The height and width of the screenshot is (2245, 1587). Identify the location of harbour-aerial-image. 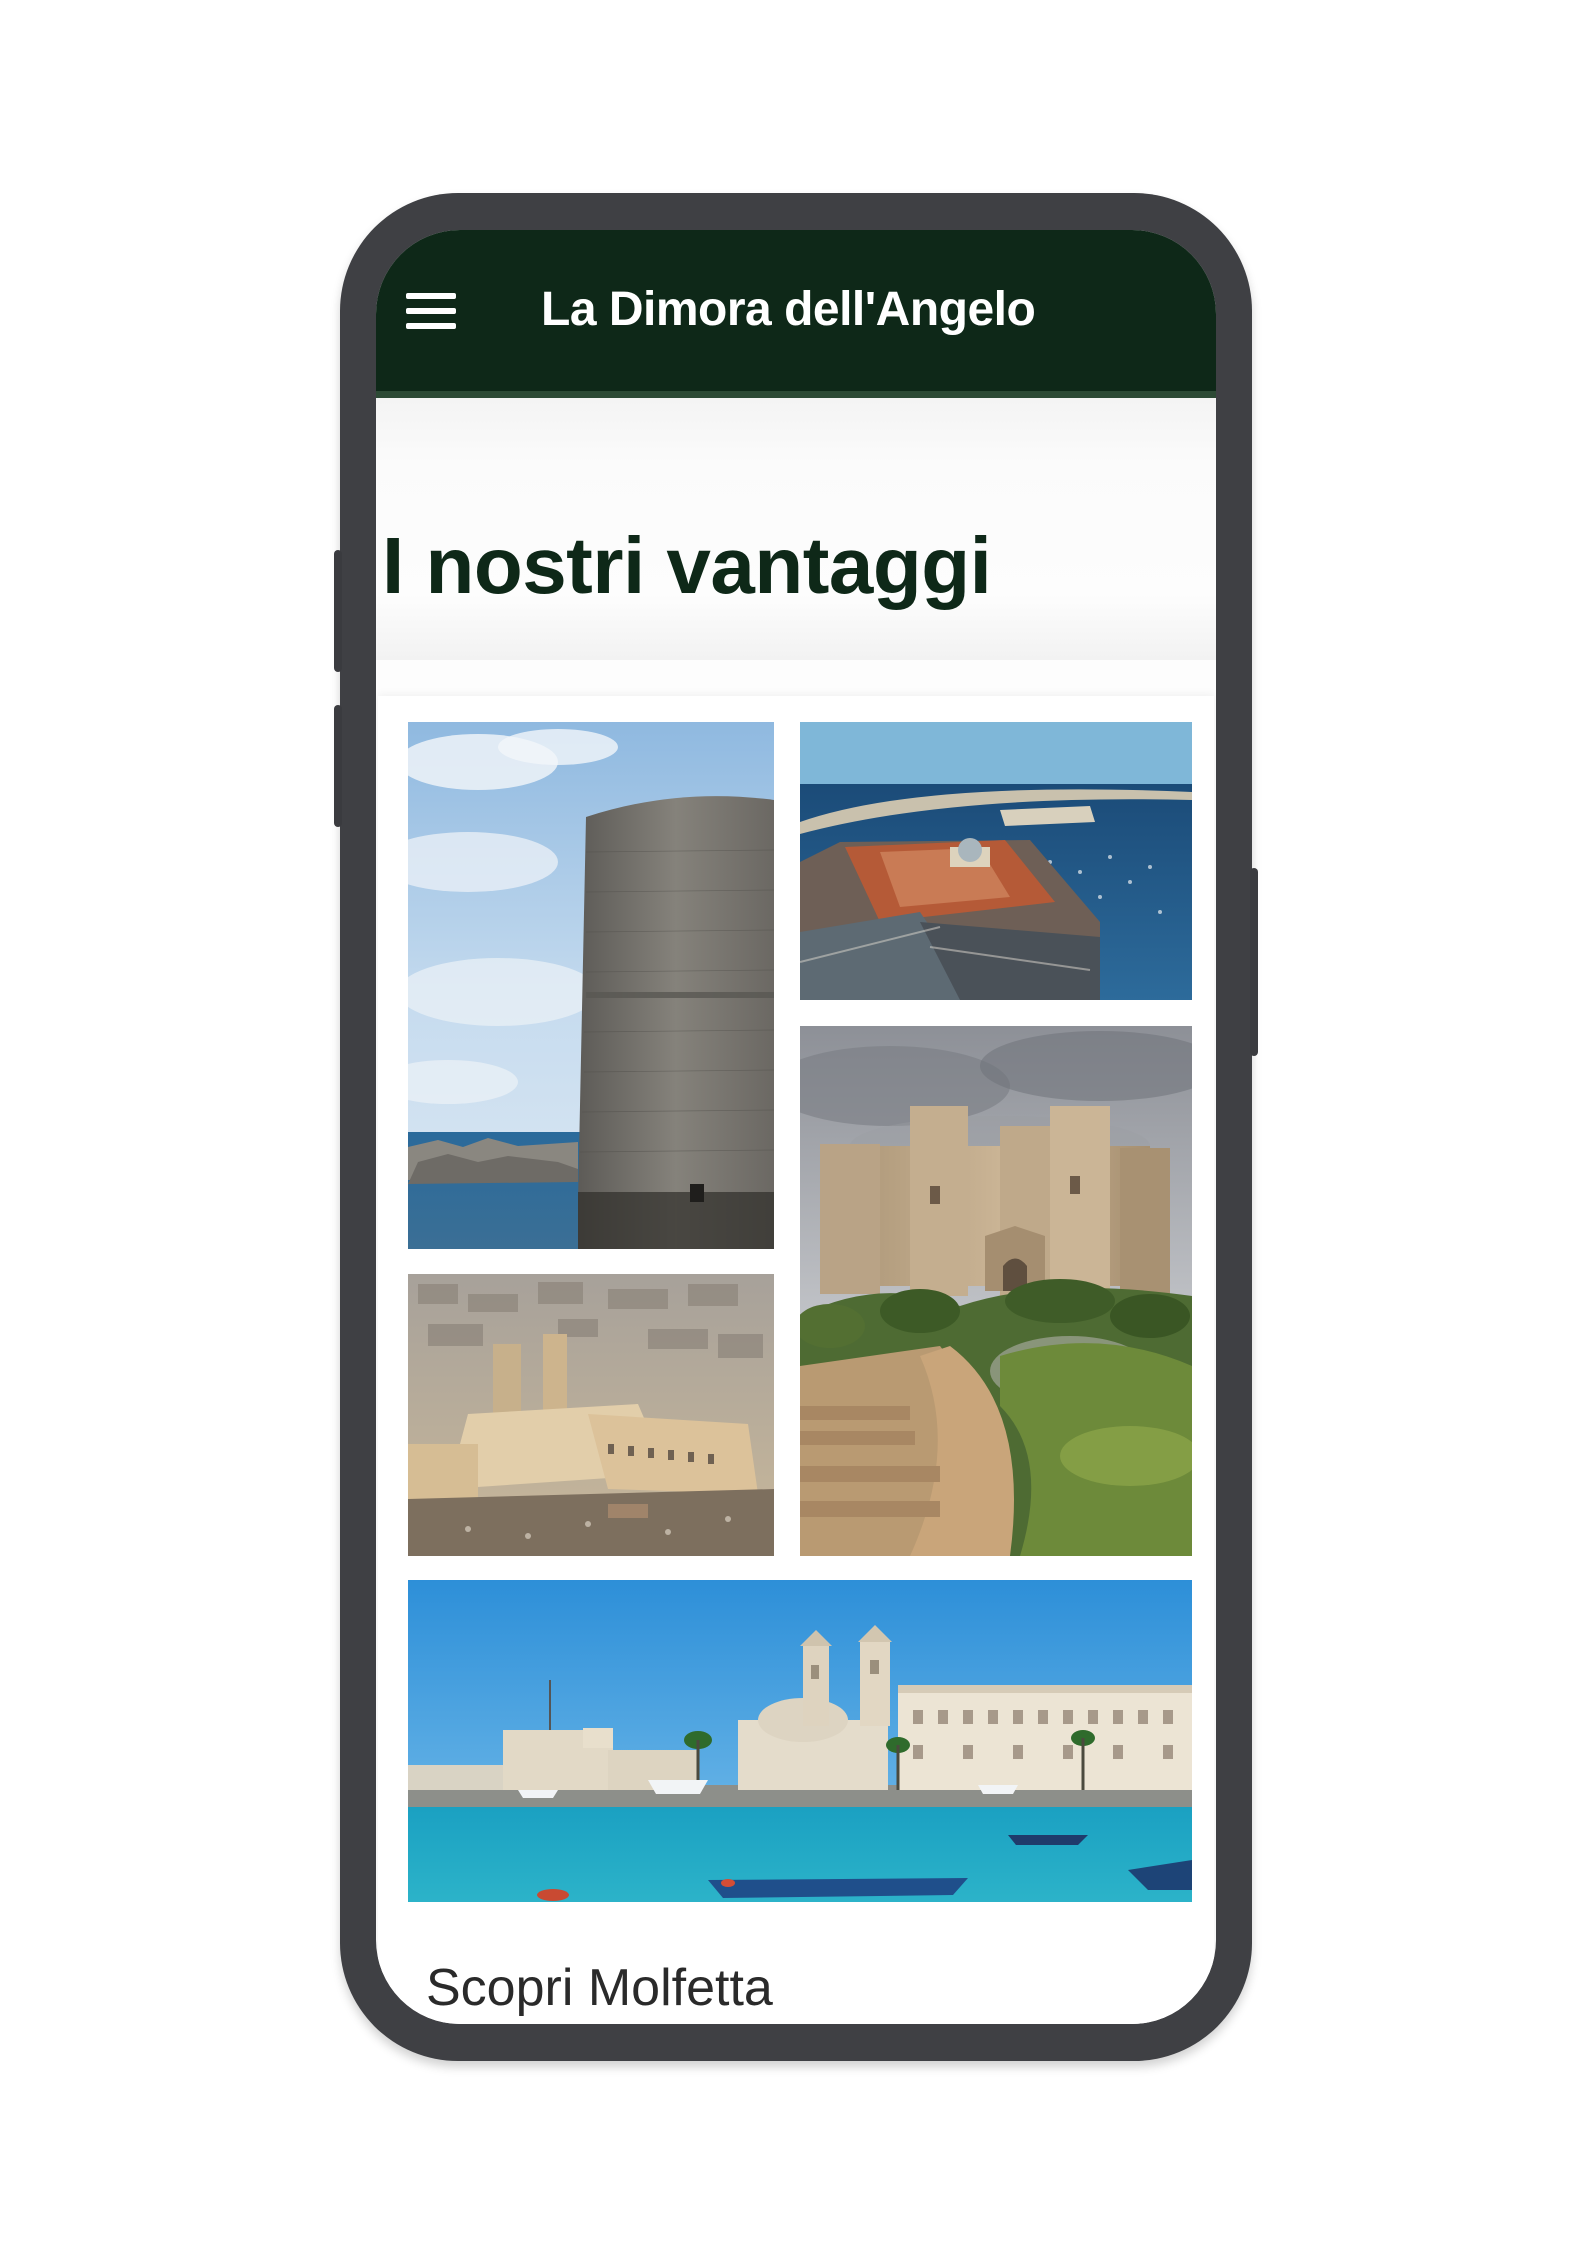
(996, 861).